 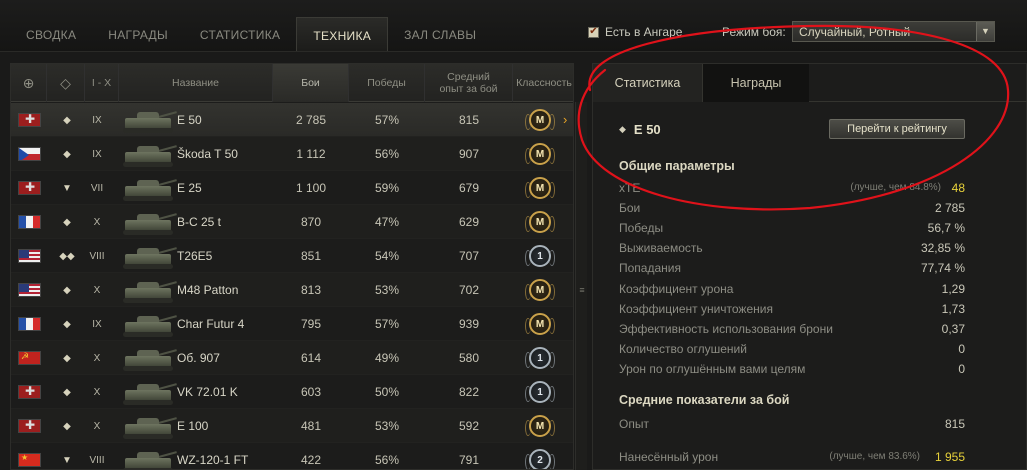 I want to click on vehicle-name: B-C 25 t, so click(x=199, y=222).